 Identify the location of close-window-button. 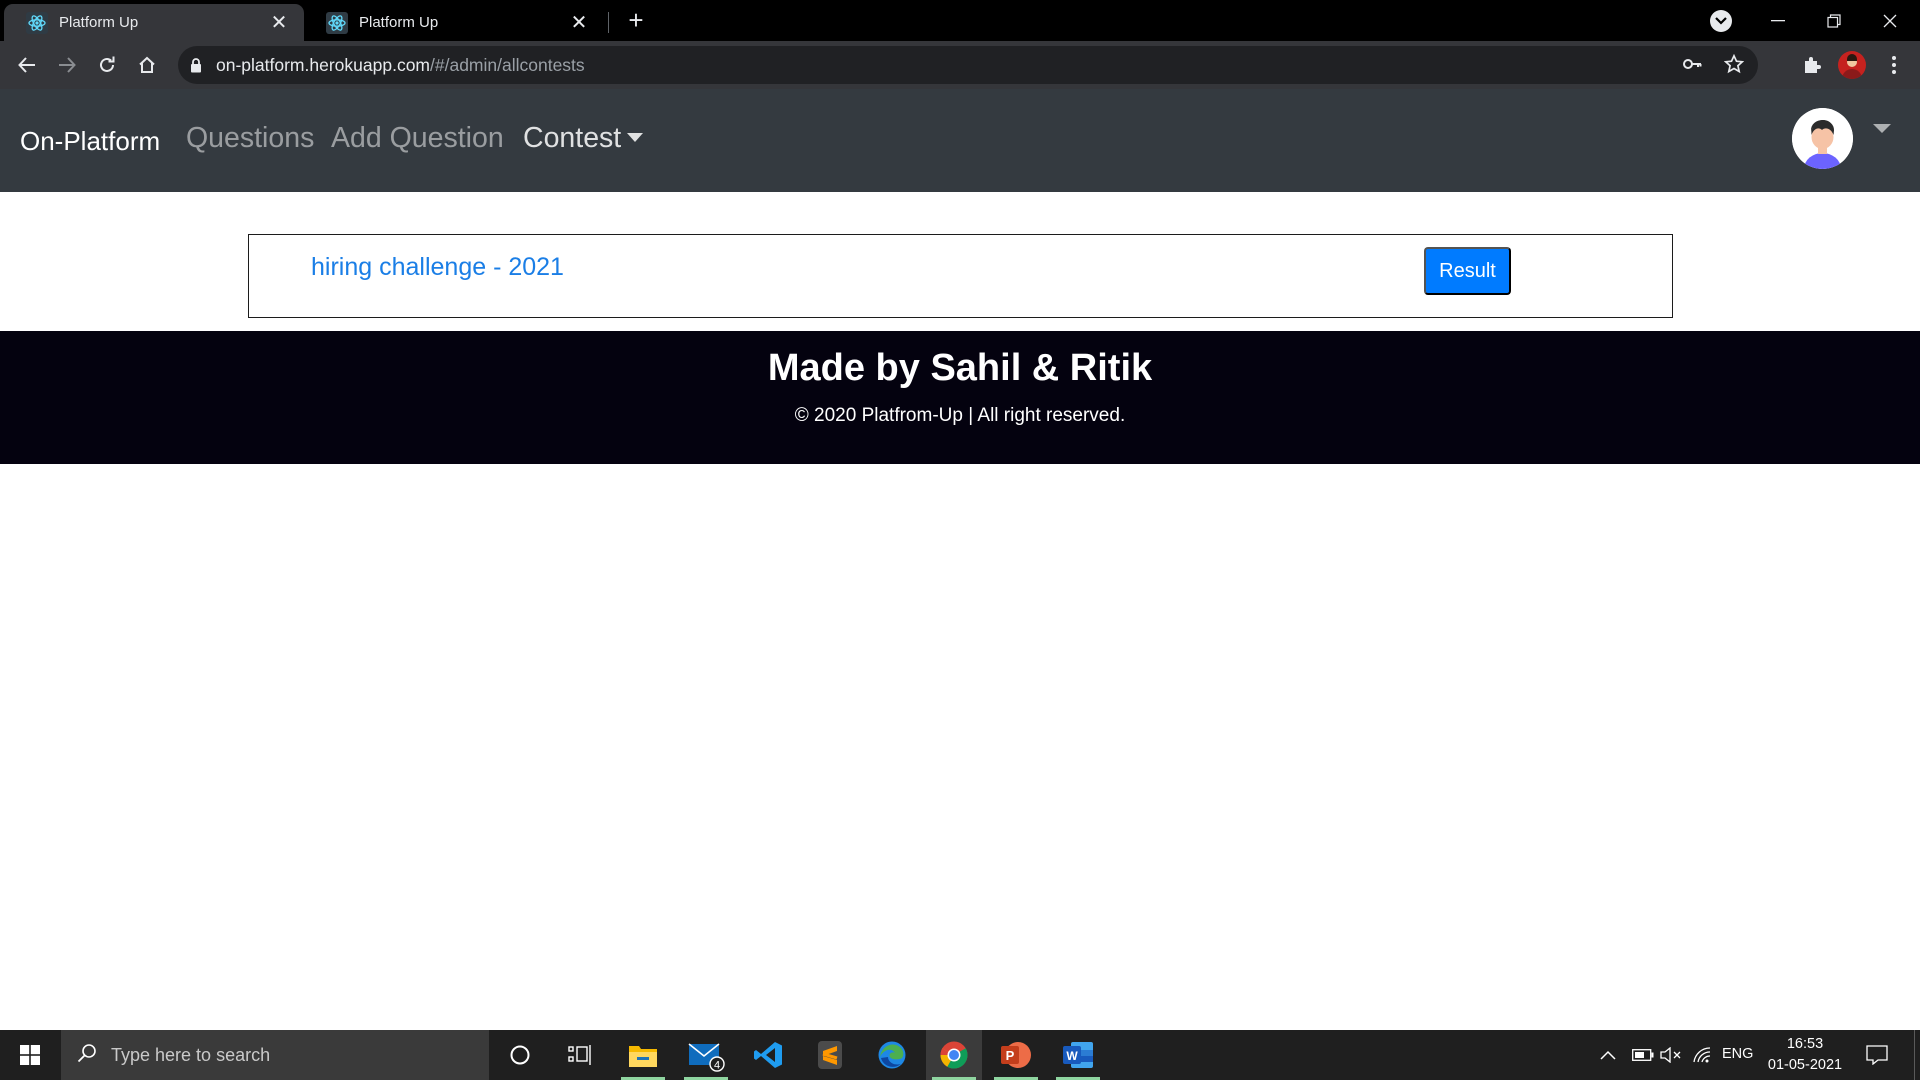
(1890, 20).